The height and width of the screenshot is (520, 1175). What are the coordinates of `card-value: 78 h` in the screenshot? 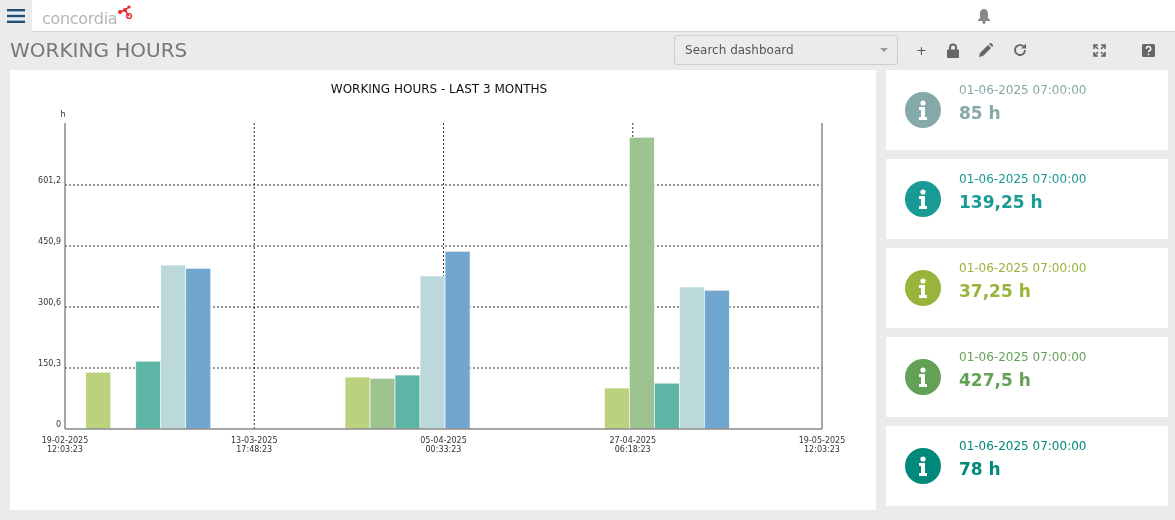 It's located at (980, 469).